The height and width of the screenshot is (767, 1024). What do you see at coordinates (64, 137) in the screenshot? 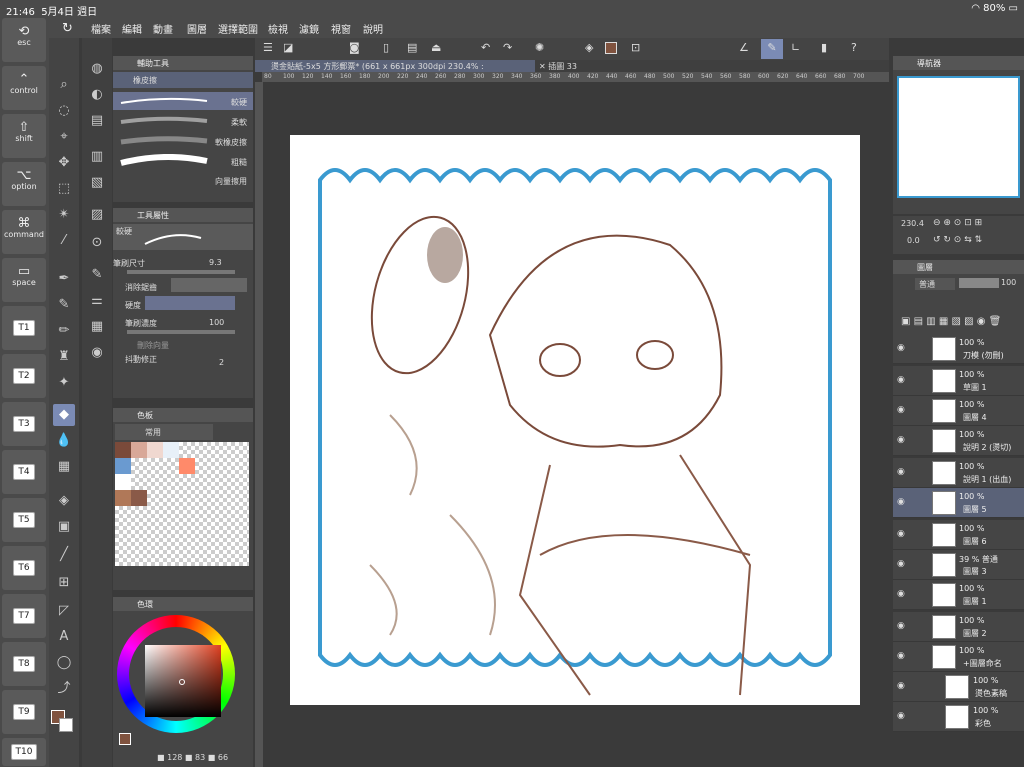
I see `object-tool-icon: ⌖` at bounding box center [64, 137].